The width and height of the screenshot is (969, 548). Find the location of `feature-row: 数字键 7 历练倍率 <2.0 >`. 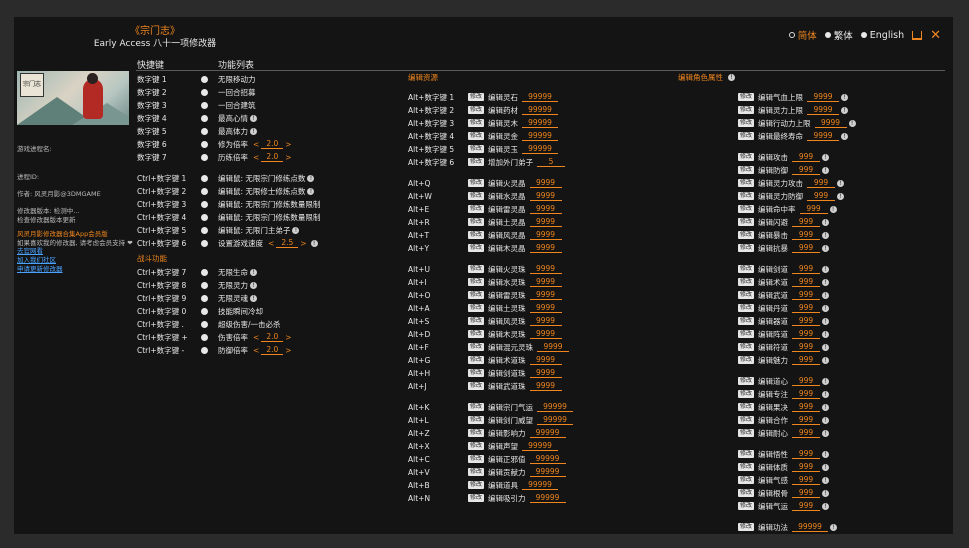

feature-row: 数字键 7 历练倍率 <2.0 > is located at coordinates (215, 157).